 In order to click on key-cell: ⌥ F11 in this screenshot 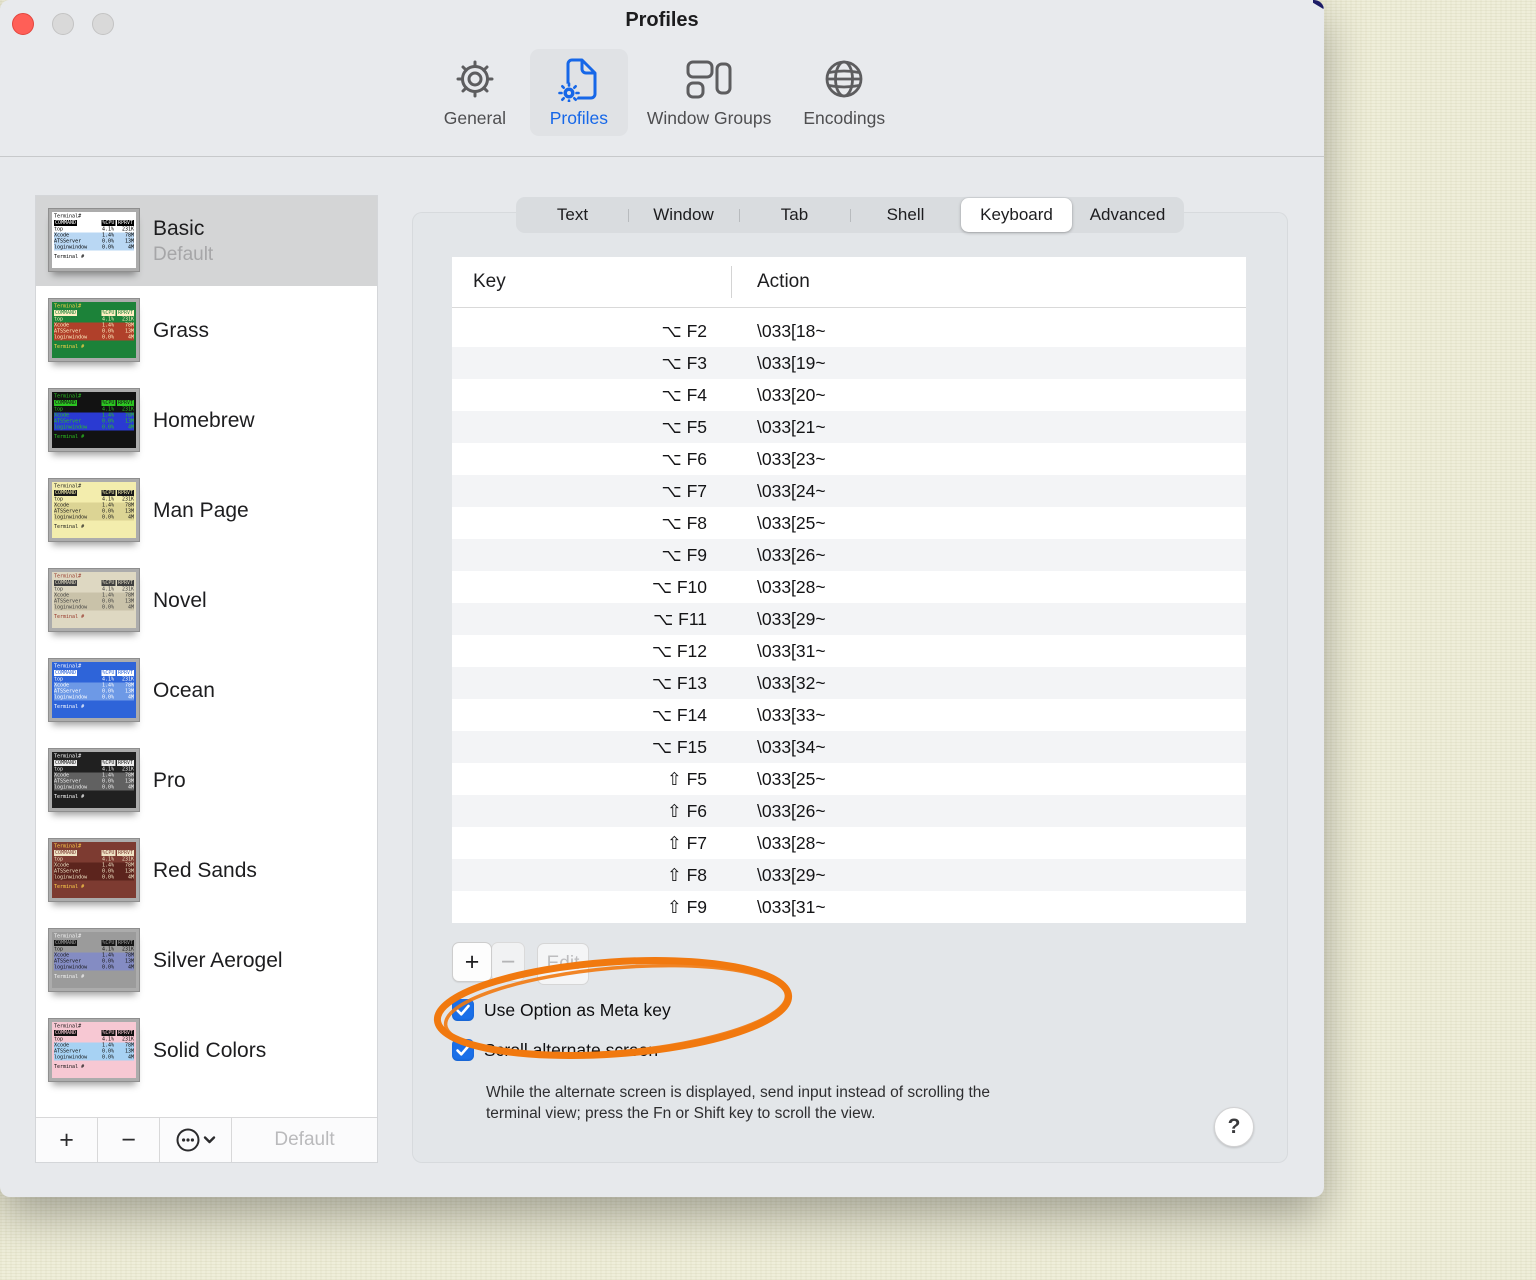, I will do `click(680, 618)`.